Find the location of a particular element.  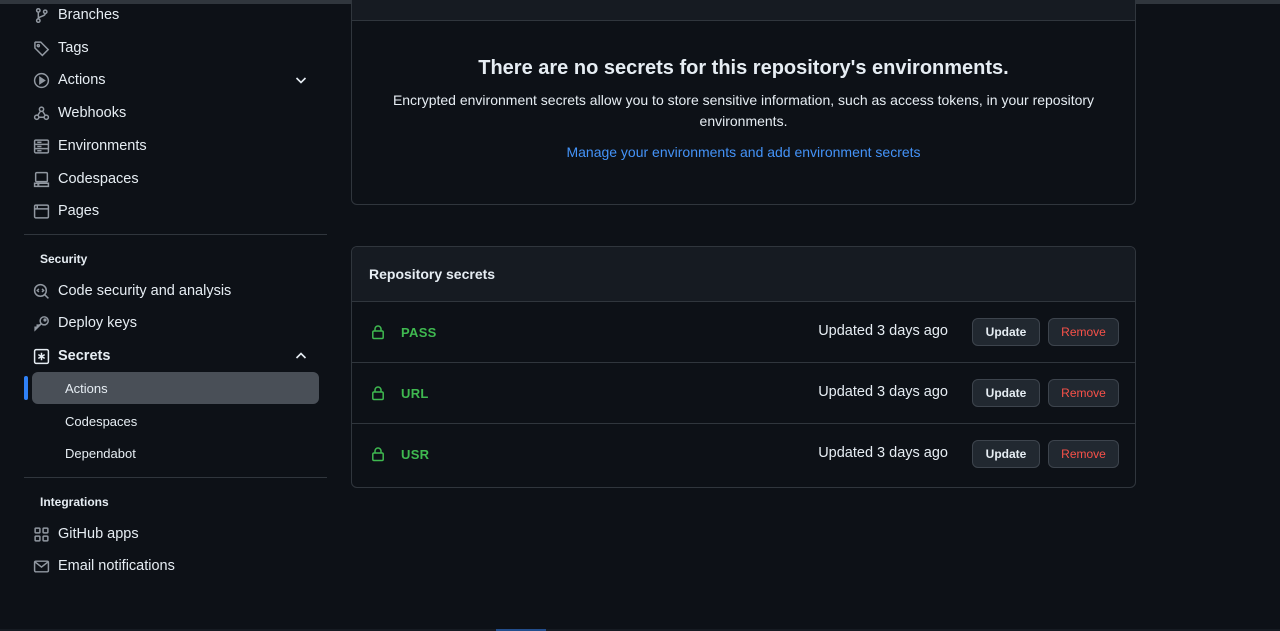

active-item-marker is located at coordinates (26, 388).